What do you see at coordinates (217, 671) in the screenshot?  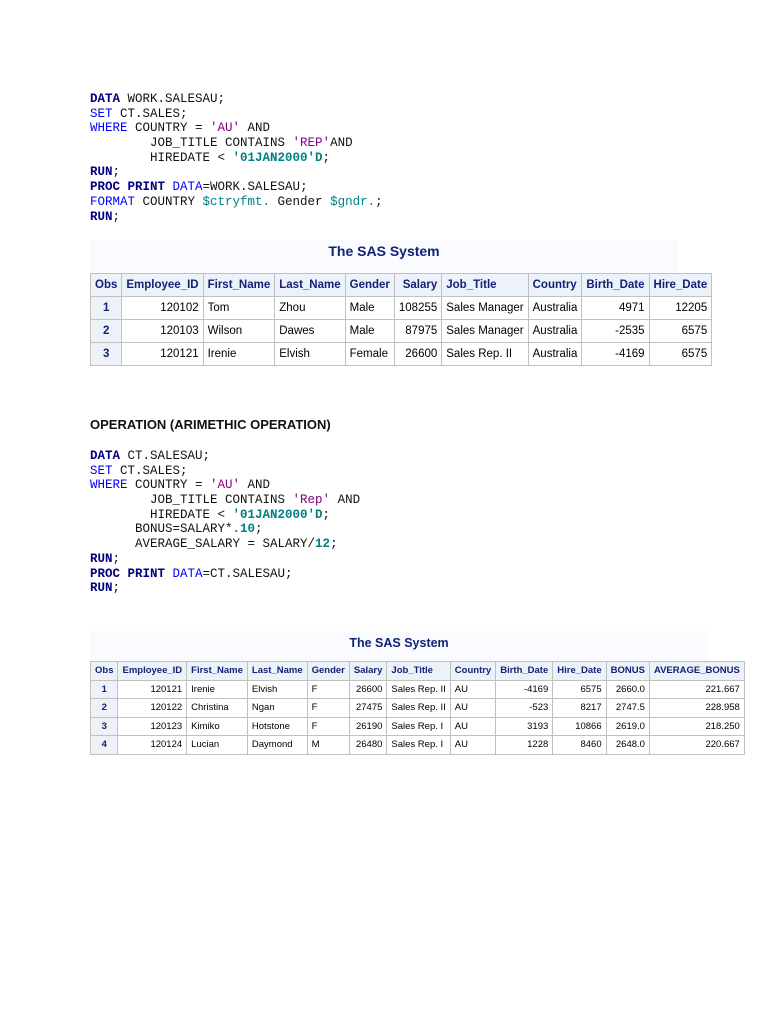 I see `column-header-first-name: First_Name` at bounding box center [217, 671].